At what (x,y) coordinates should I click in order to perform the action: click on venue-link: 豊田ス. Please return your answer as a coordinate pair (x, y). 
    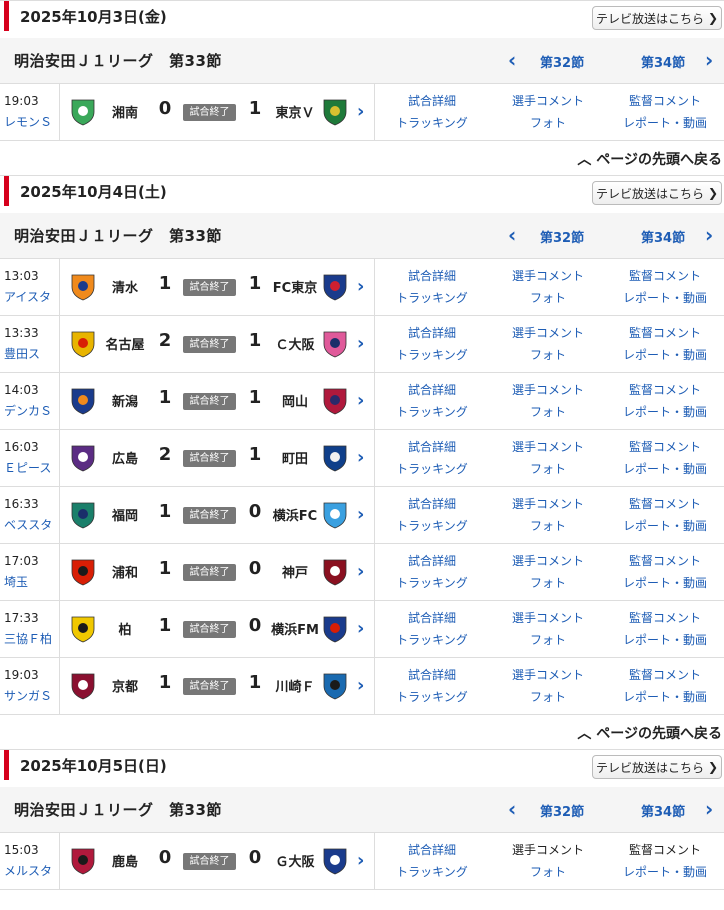
    Looking at the image, I should click on (22, 353).